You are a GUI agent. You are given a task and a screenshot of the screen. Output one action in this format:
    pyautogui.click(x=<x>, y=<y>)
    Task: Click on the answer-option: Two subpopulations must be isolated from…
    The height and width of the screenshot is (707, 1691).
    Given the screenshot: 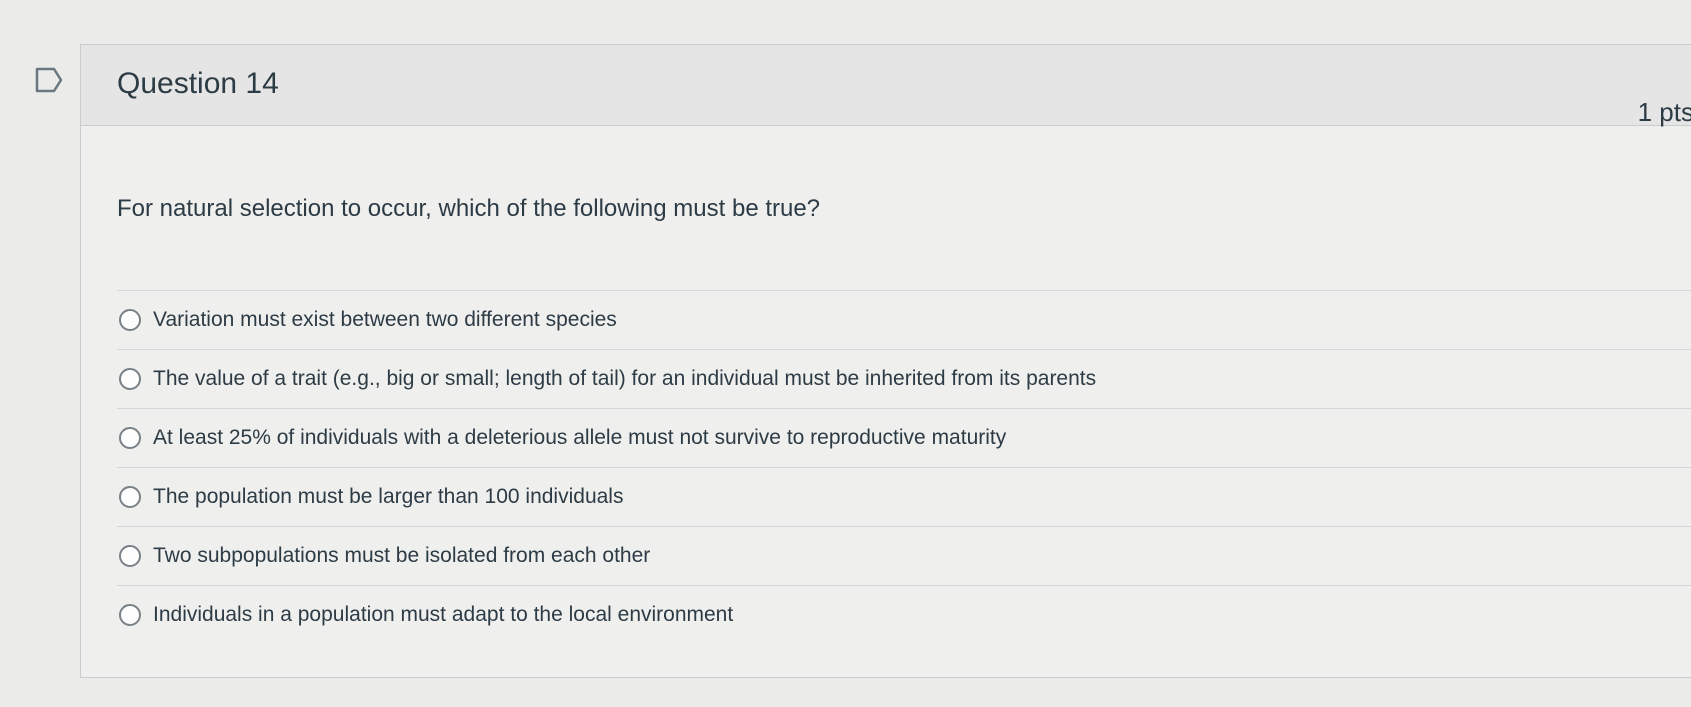 What is the action you would take?
    pyautogui.click(x=904, y=556)
    